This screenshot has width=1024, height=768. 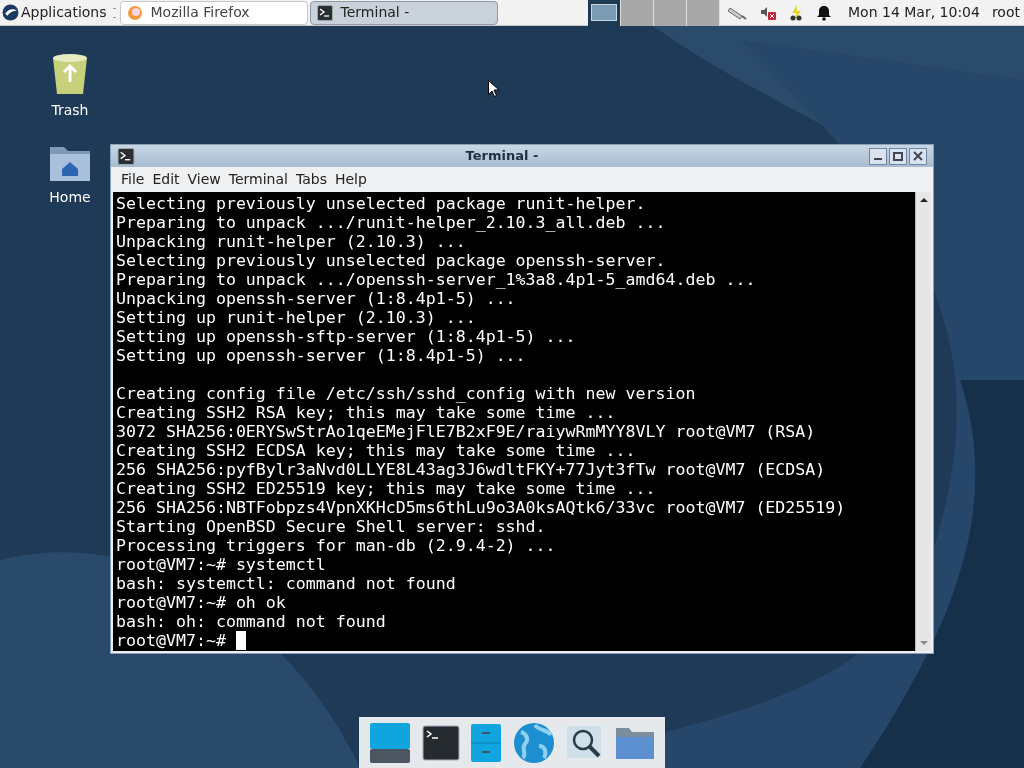 What do you see at coordinates (471, 469) in the screenshot?
I see `terminal-line: 256 SHA256:pyfBylr3aNvd0LLYE8L43ag3J6wdltFKY+77Jyt3fTw root@VM7 (ECDSA)` at bounding box center [471, 469].